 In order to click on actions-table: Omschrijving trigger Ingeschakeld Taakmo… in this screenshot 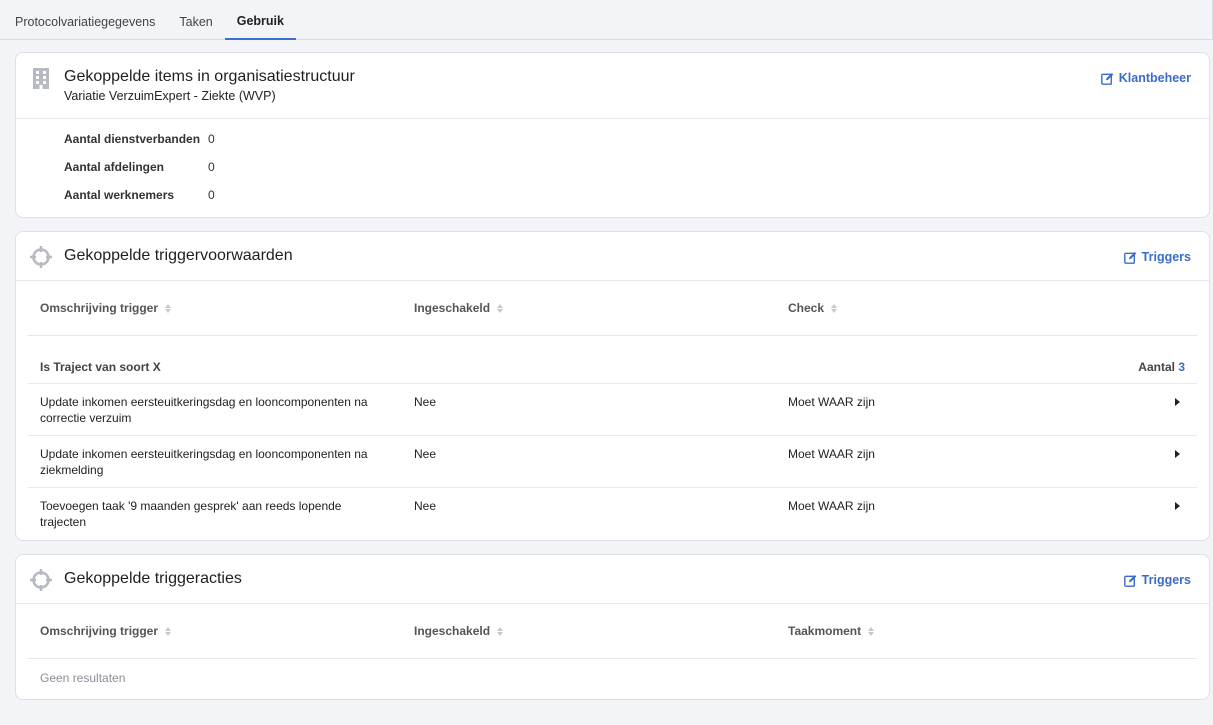, I will do `click(612, 631)`.